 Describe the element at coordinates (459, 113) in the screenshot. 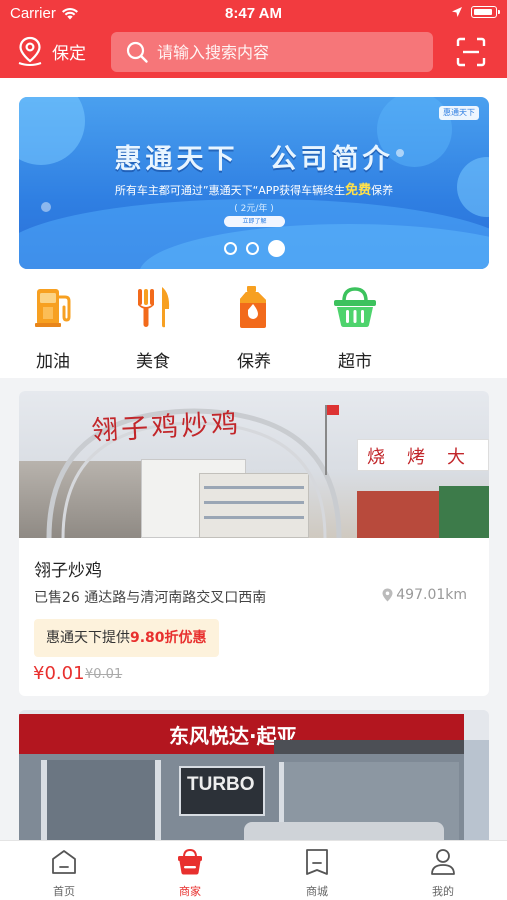

I see `banner-logo: 惠通天下` at that location.